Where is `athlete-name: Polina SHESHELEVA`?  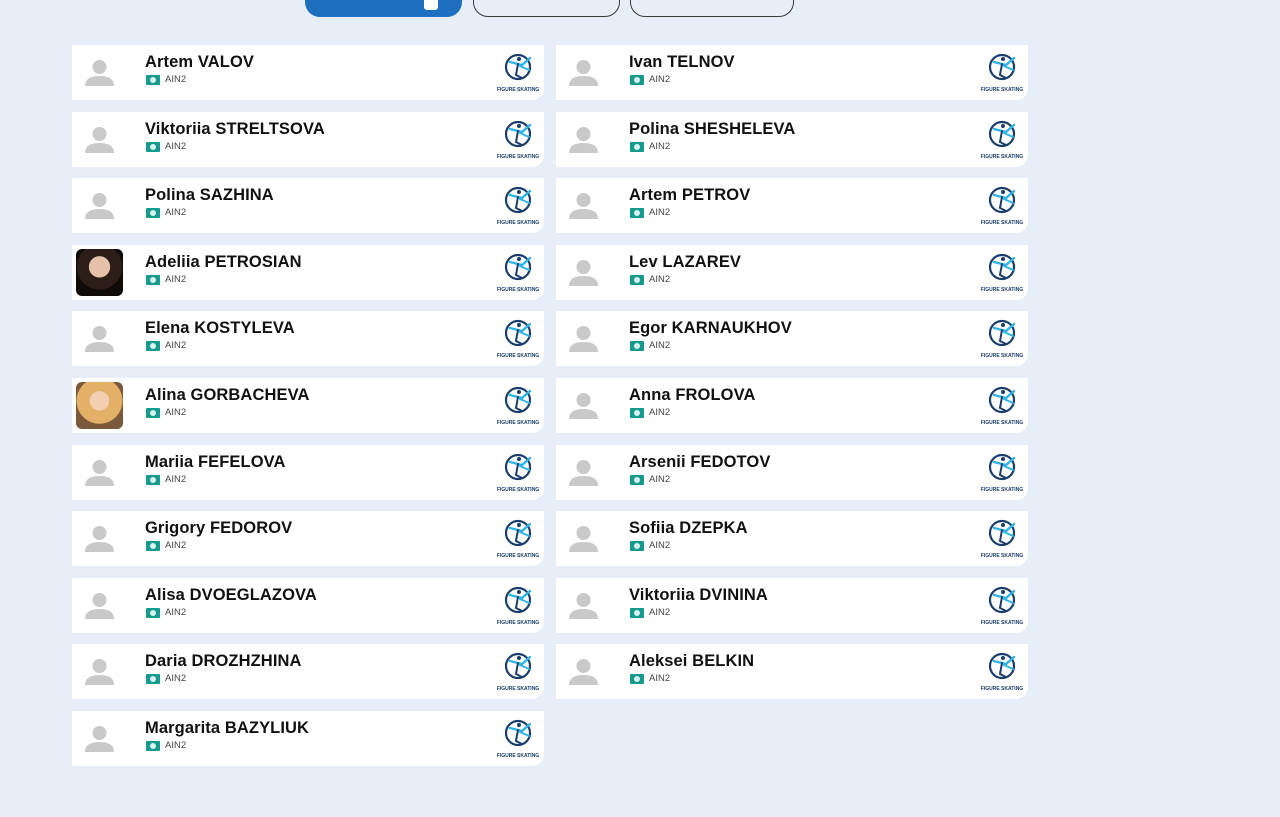 athlete-name: Polina SHESHELEVA is located at coordinates (712, 129).